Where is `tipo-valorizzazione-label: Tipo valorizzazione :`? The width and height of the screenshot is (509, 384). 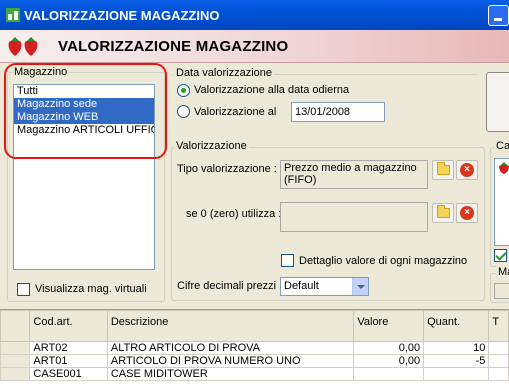 tipo-valorizzazione-label: Tipo valorizzazione : is located at coordinates (227, 169).